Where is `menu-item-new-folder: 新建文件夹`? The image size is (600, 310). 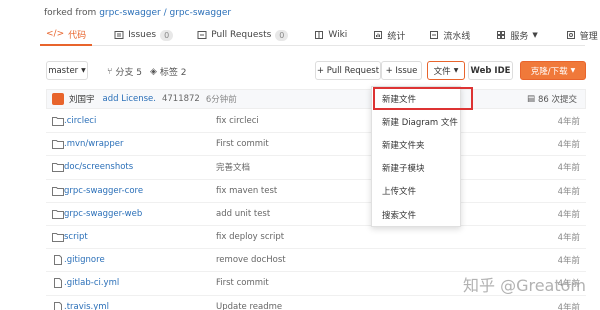 menu-item-new-folder: 新建文件夹 is located at coordinates (416, 144).